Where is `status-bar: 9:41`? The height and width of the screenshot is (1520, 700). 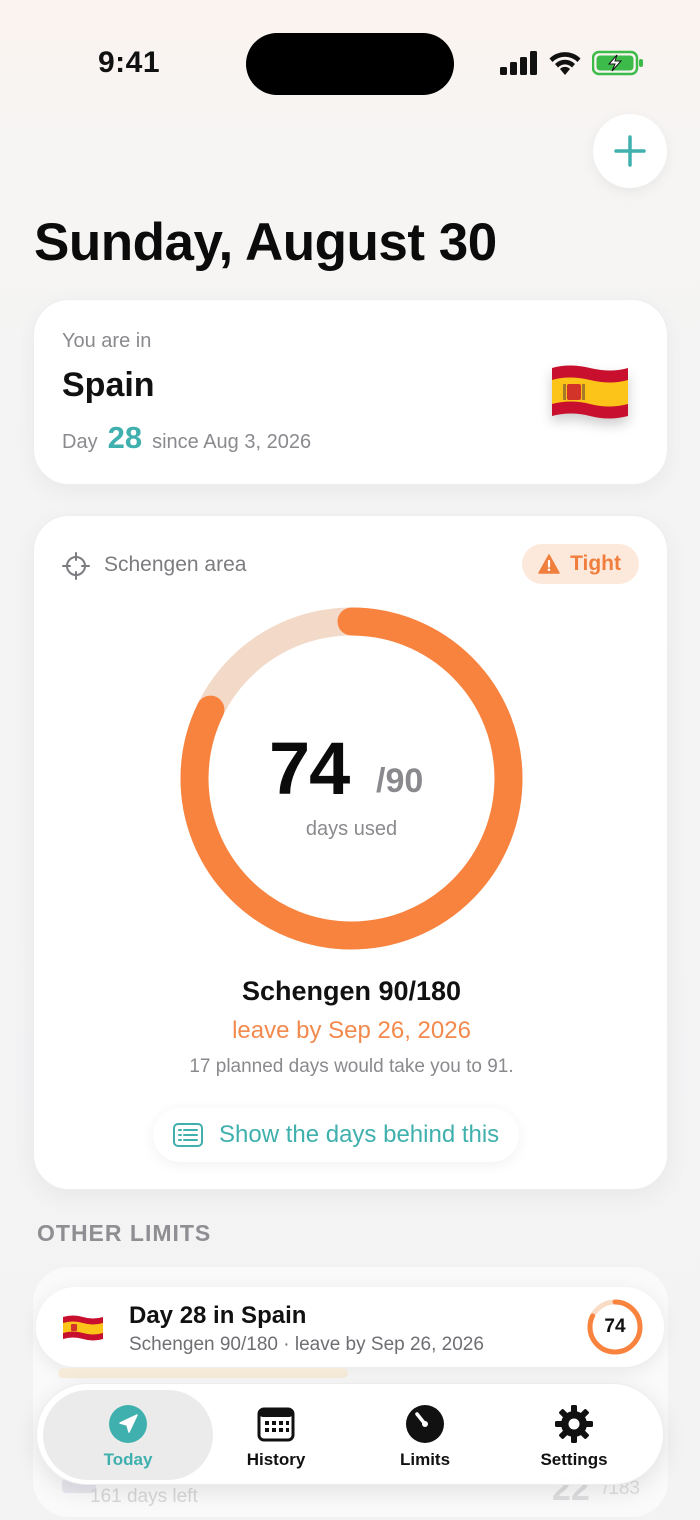
status-bar: 9:41 is located at coordinates (350, 55).